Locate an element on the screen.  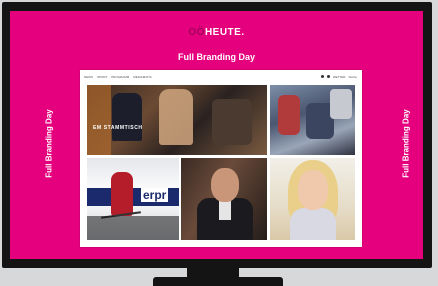
news-tile-featured: EM STAMMTISCH is located at coordinates (177, 120).